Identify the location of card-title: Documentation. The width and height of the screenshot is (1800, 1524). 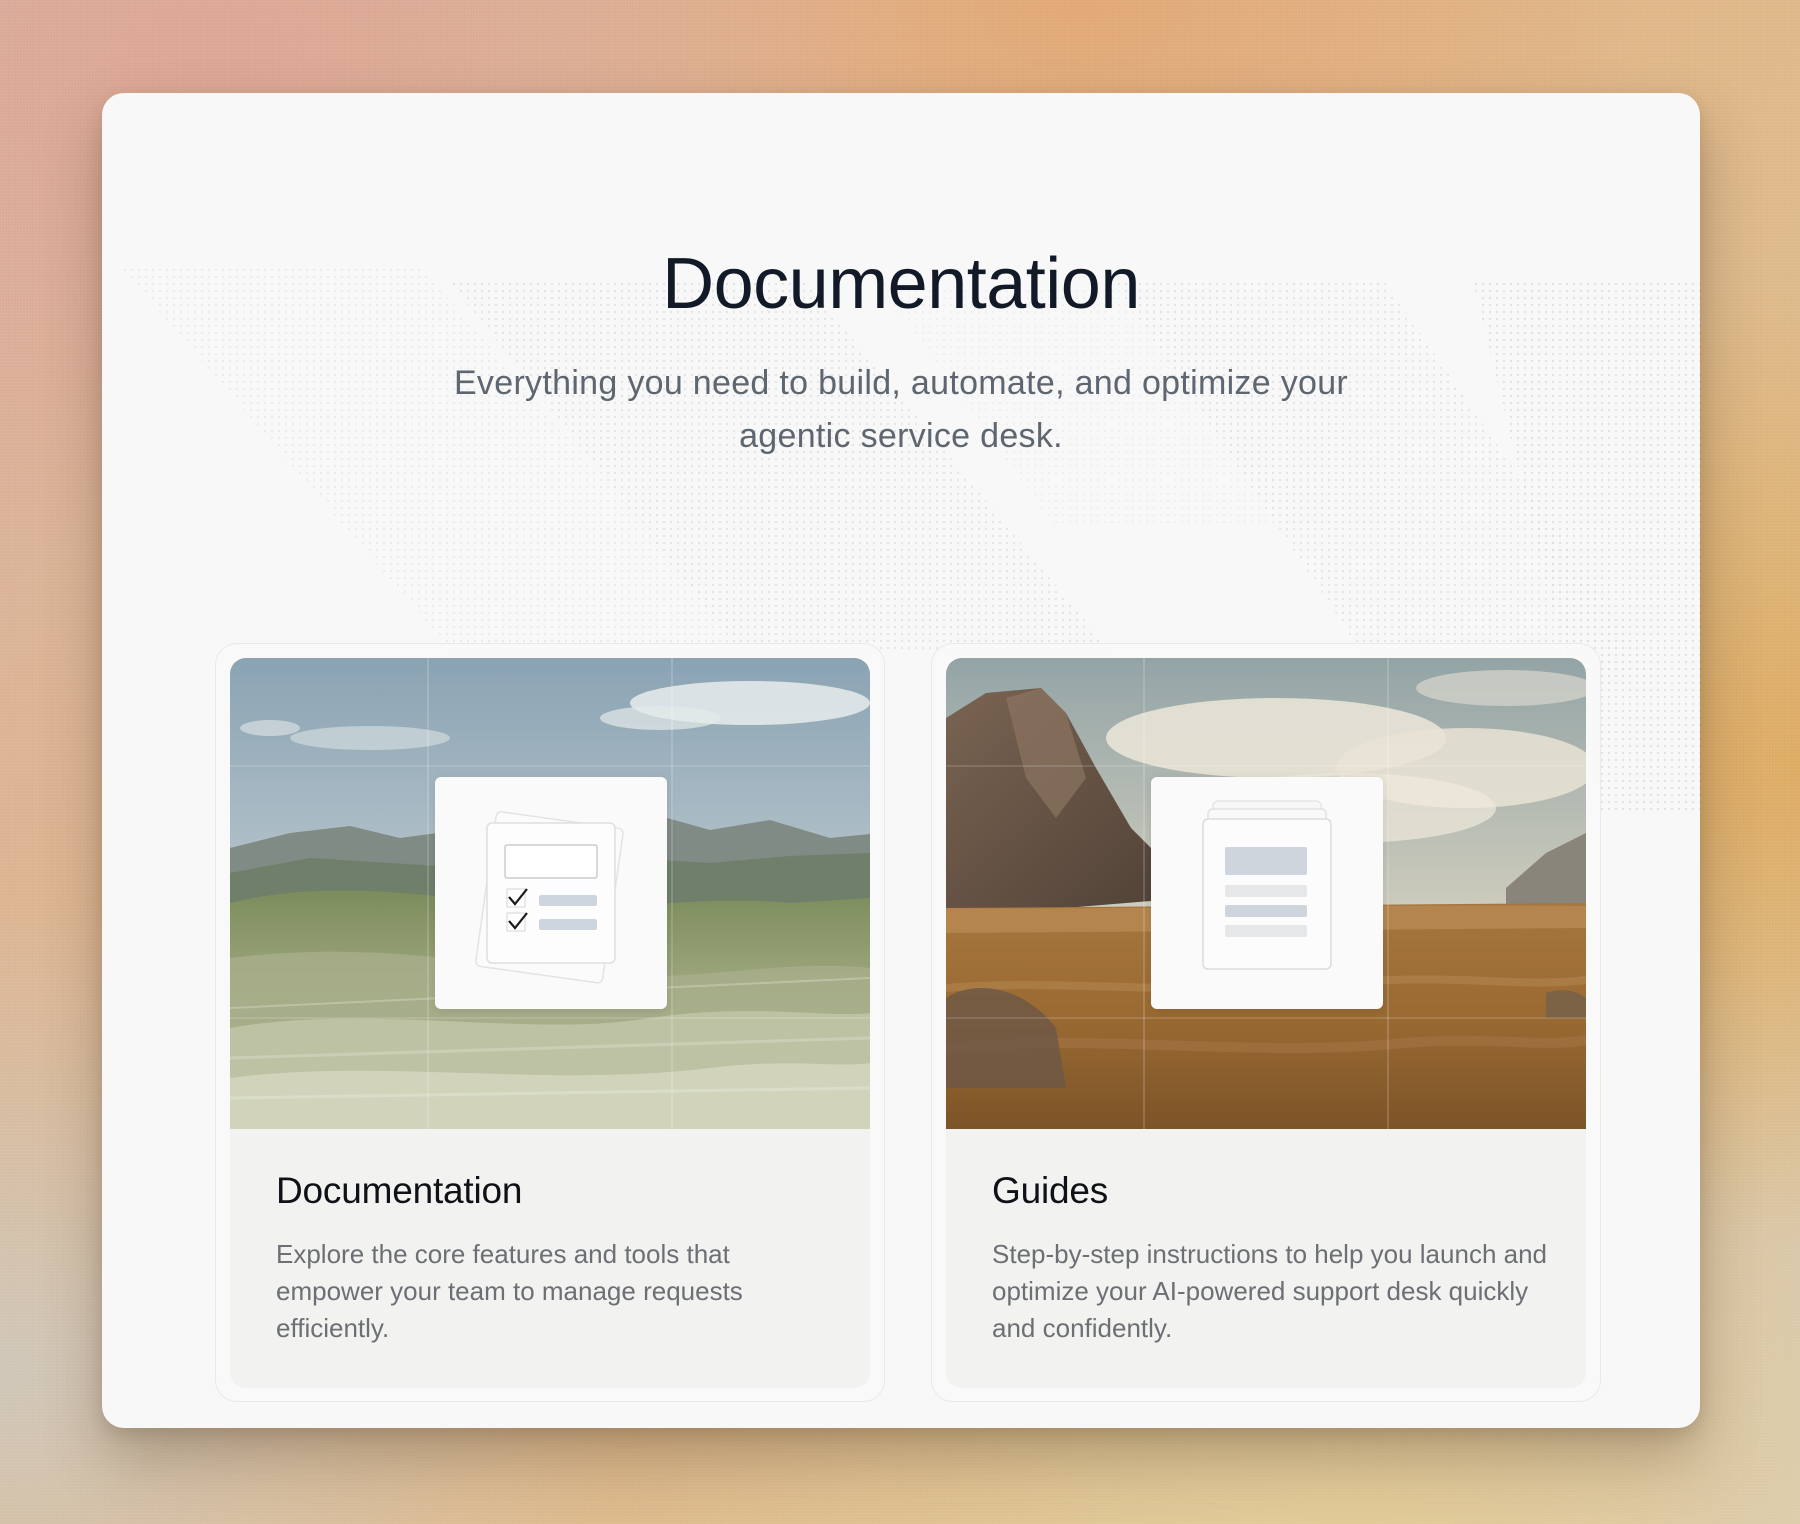
(556, 1191).